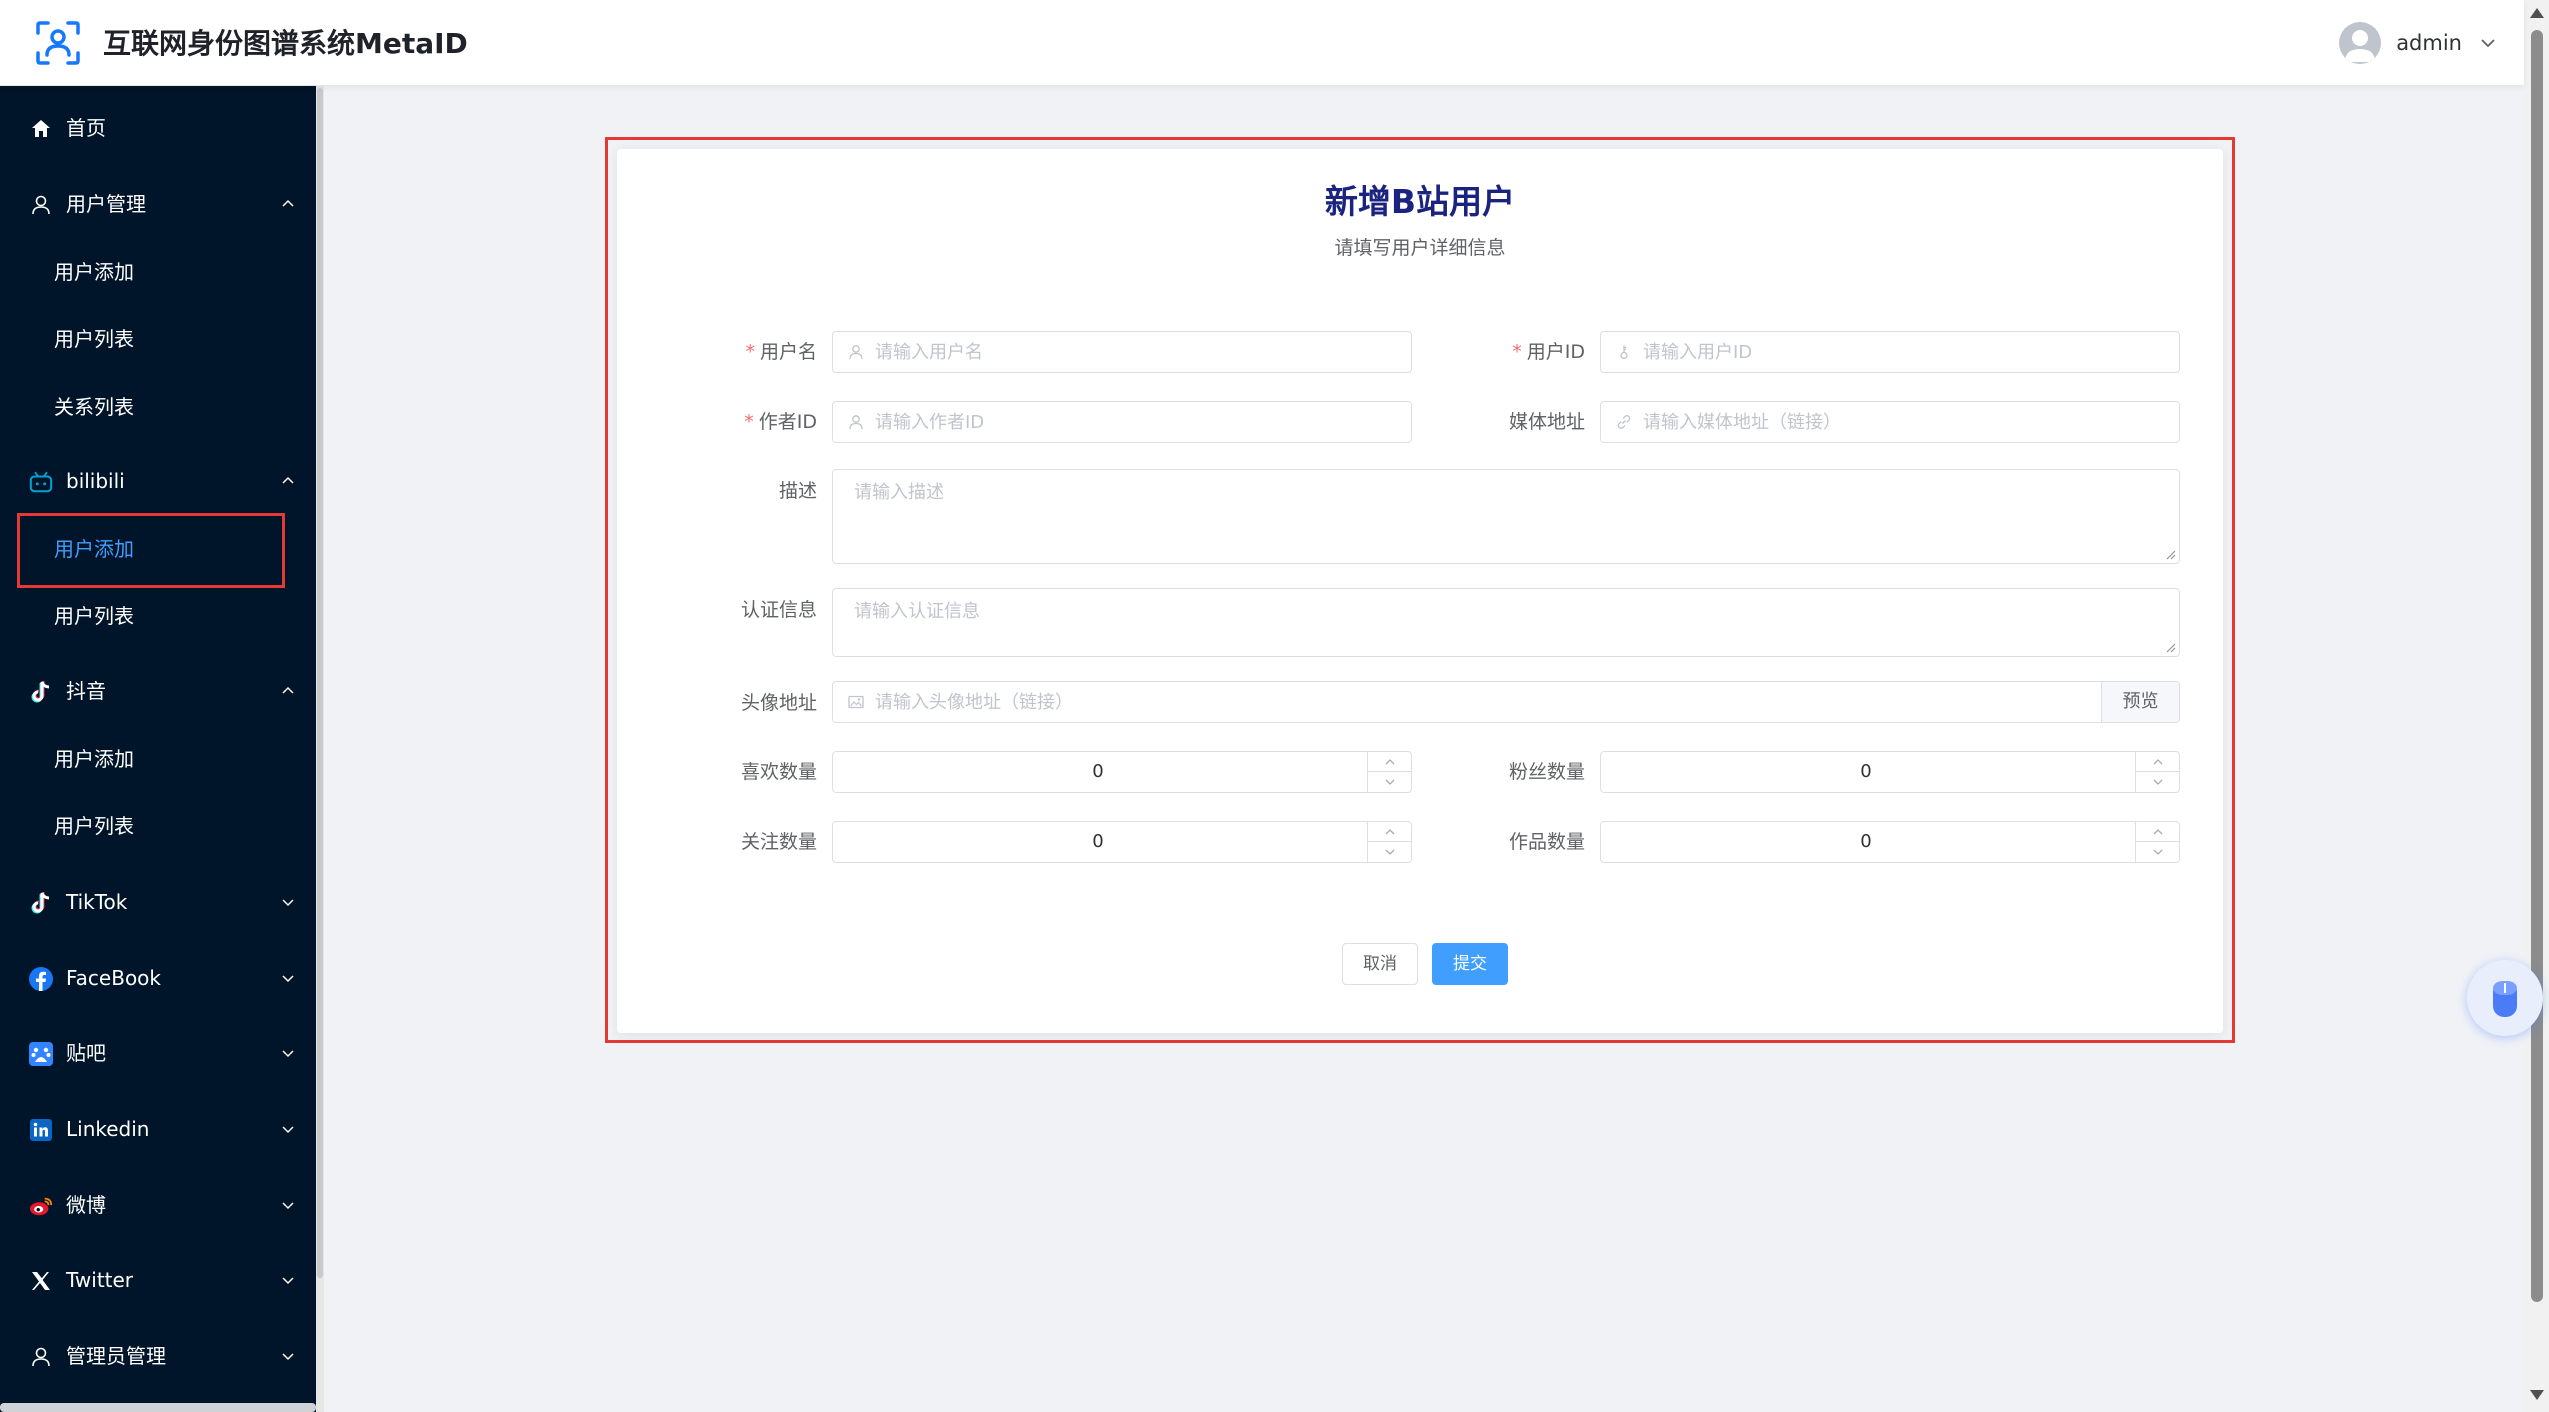  Describe the element at coordinates (1866, 772) in the screenshot. I see `fans-value: 0` at that location.